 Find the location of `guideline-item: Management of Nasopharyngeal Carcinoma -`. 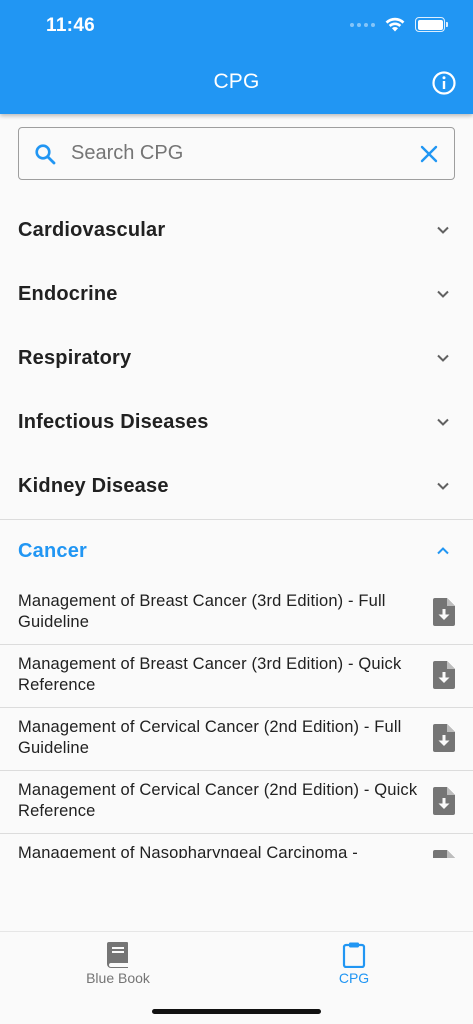

guideline-item: Management of Nasopharyngeal Carcinoma - is located at coordinates (236, 846).